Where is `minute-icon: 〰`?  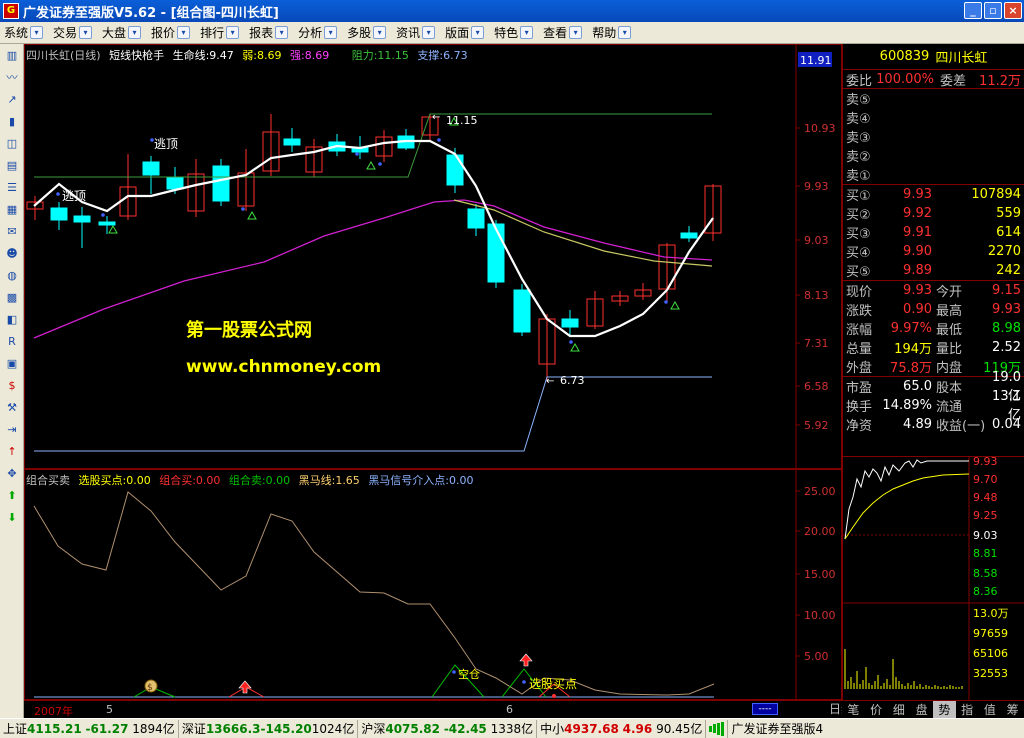 minute-icon: 〰 is located at coordinates (12, 78).